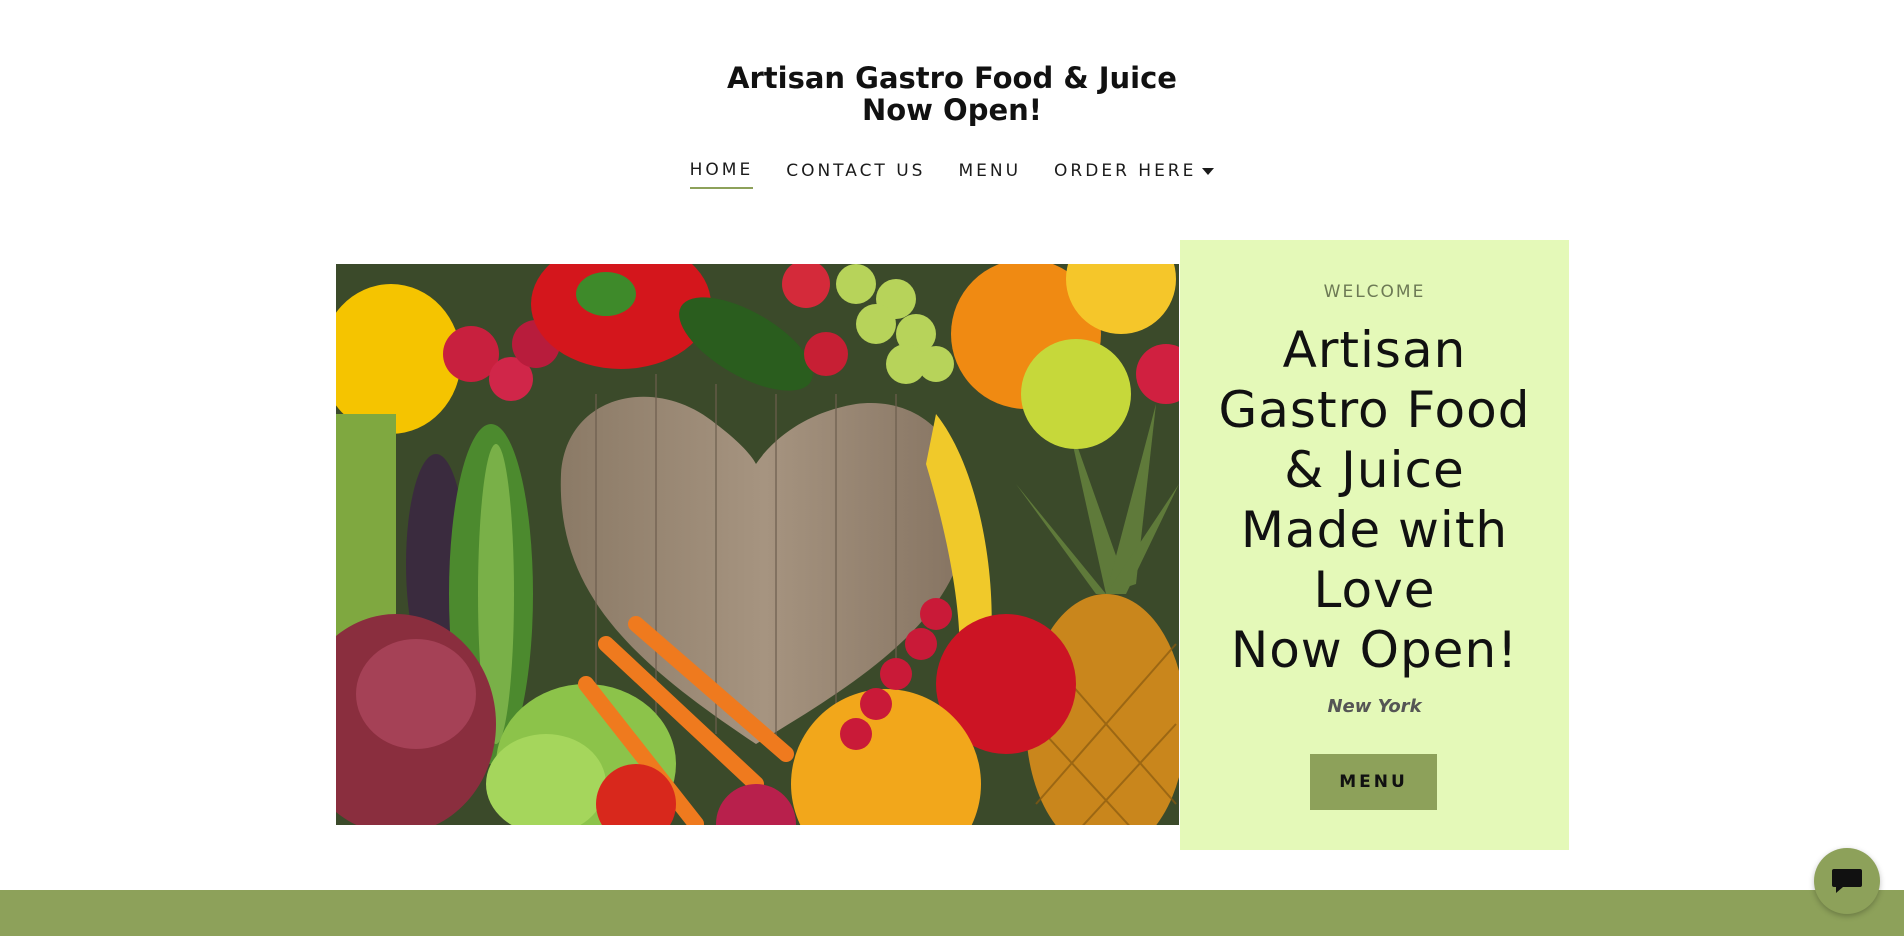 The height and width of the screenshot is (936, 1904). Describe the element at coordinates (1374, 530) in the screenshot. I see `welcome-heading-line: Made with` at that location.